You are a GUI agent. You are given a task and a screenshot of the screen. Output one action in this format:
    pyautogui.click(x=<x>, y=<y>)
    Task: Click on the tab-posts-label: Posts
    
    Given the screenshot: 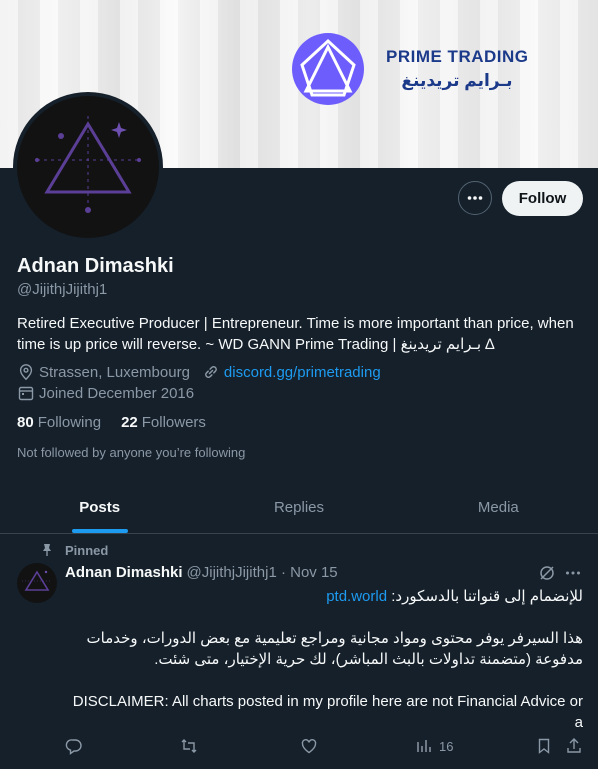 What is the action you would take?
    pyautogui.click(x=100, y=507)
    